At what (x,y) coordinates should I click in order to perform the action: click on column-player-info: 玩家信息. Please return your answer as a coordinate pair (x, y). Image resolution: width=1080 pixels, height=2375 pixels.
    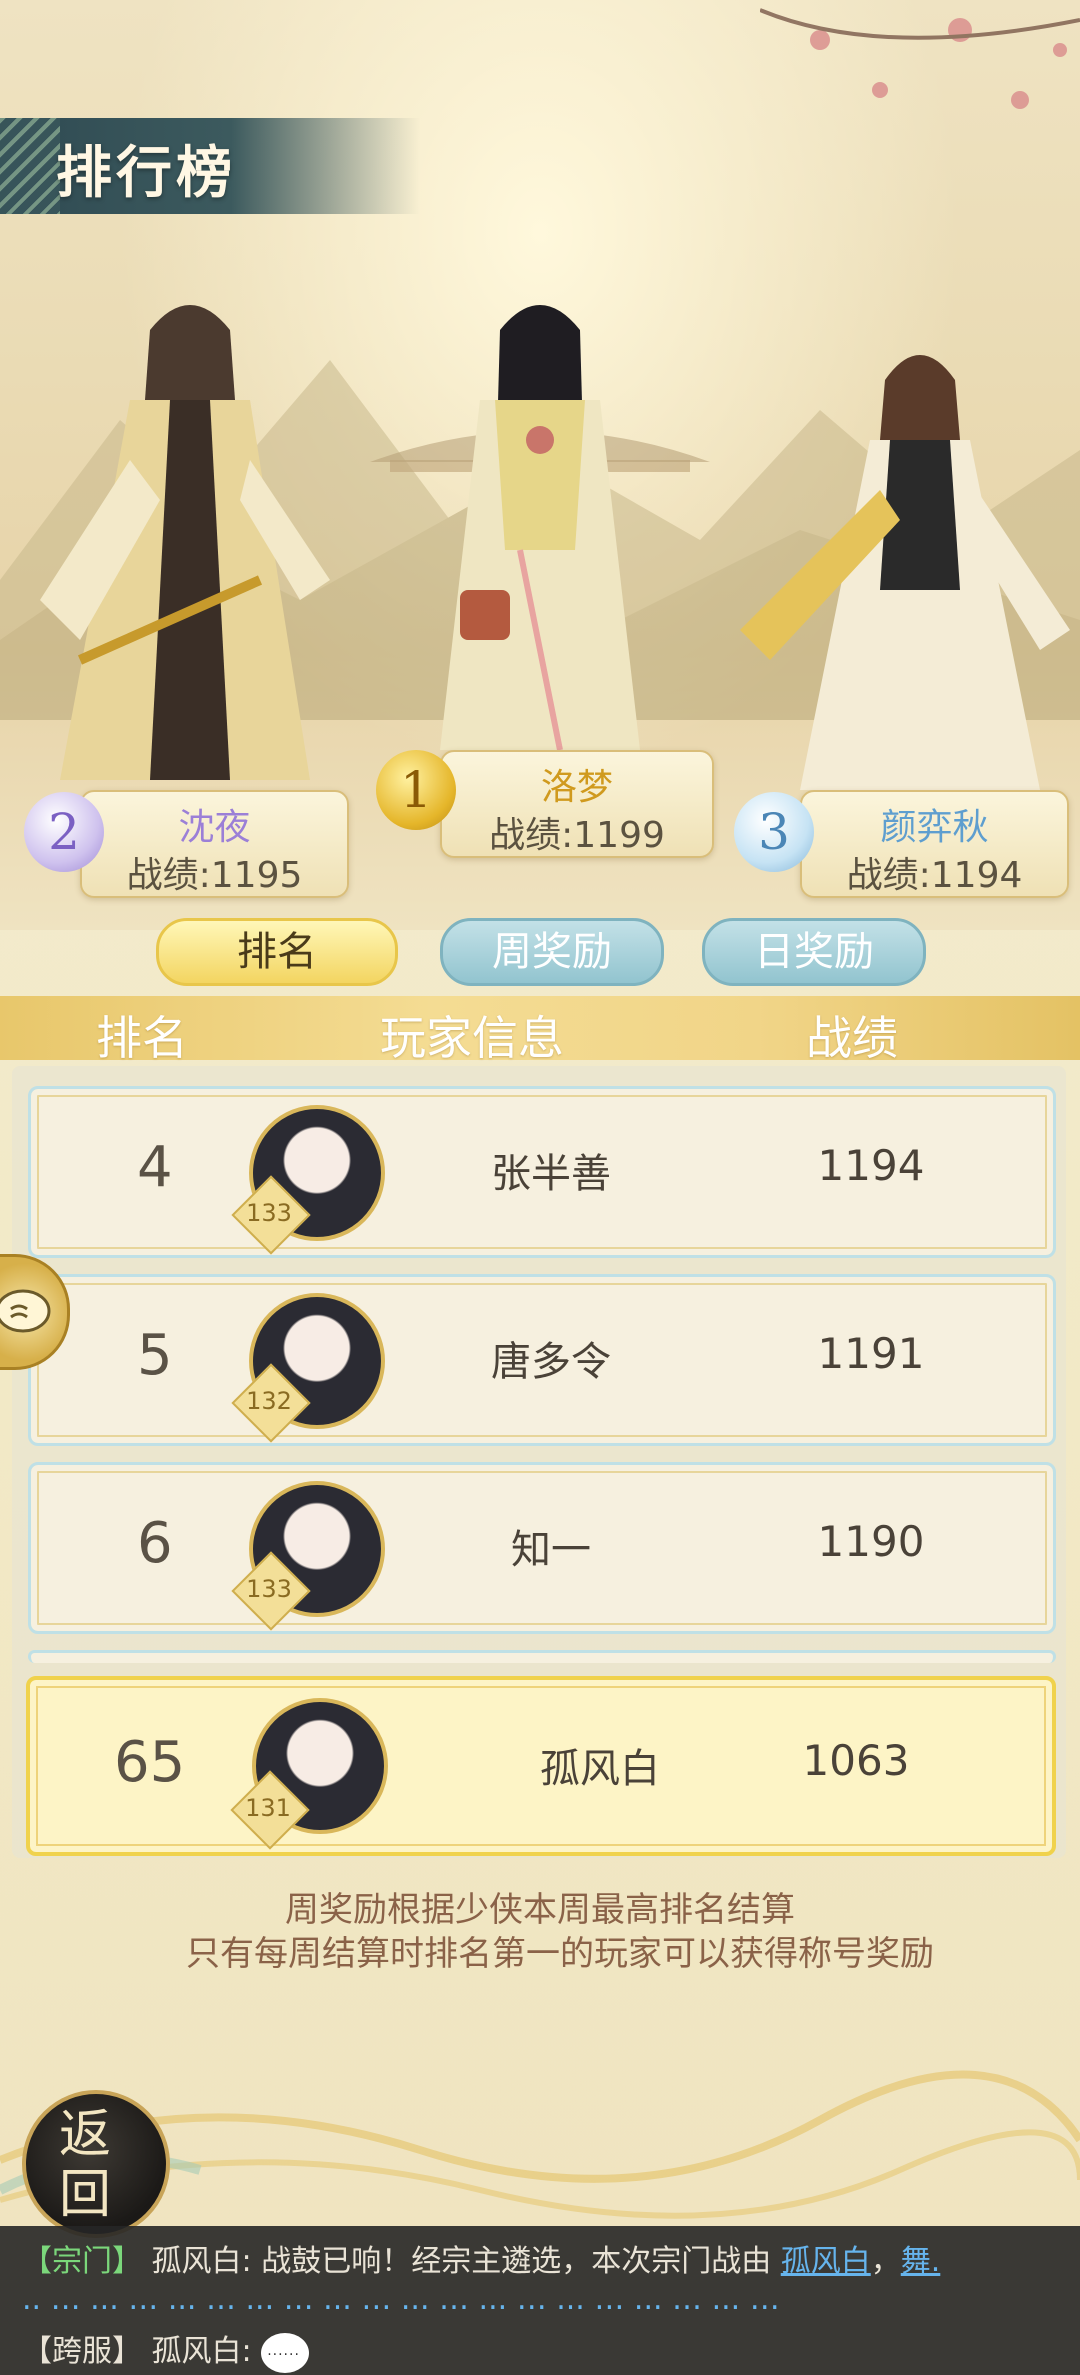
    Looking at the image, I should click on (472, 1038).